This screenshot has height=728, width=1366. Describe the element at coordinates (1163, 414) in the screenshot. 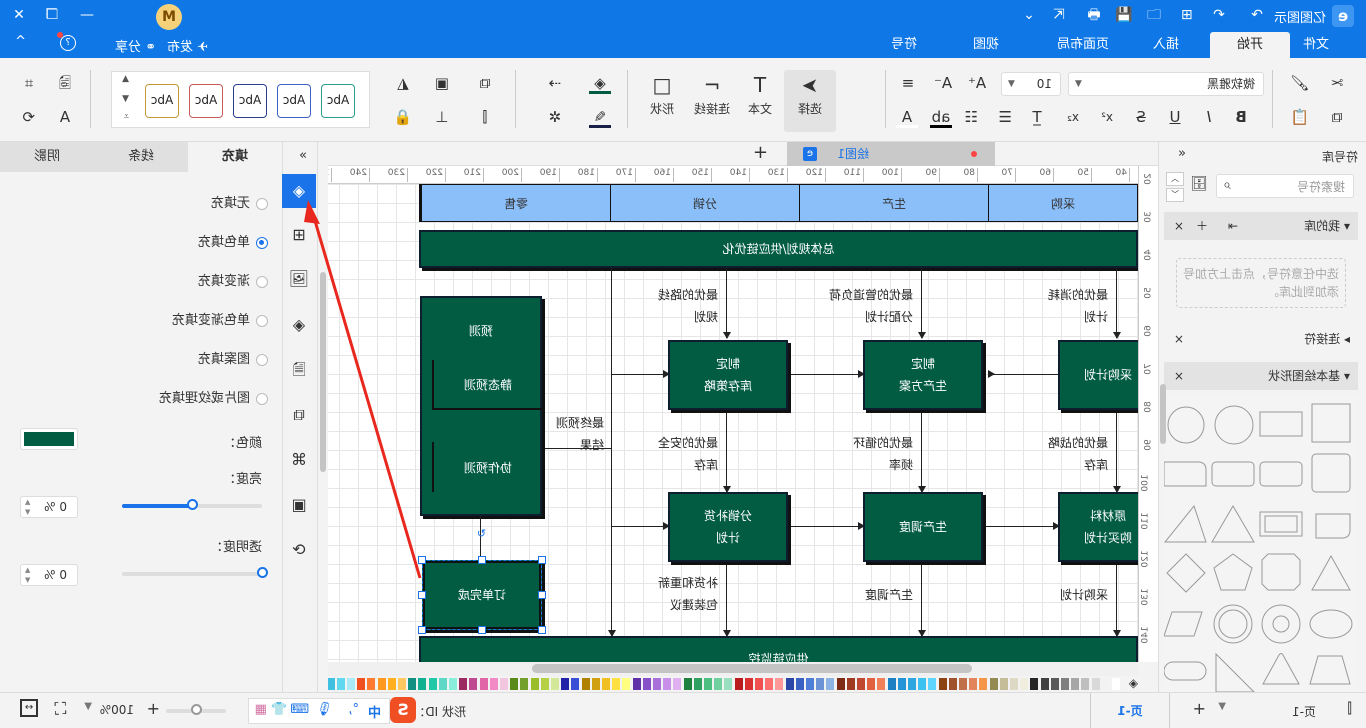

I see `library-scrollbar` at that location.